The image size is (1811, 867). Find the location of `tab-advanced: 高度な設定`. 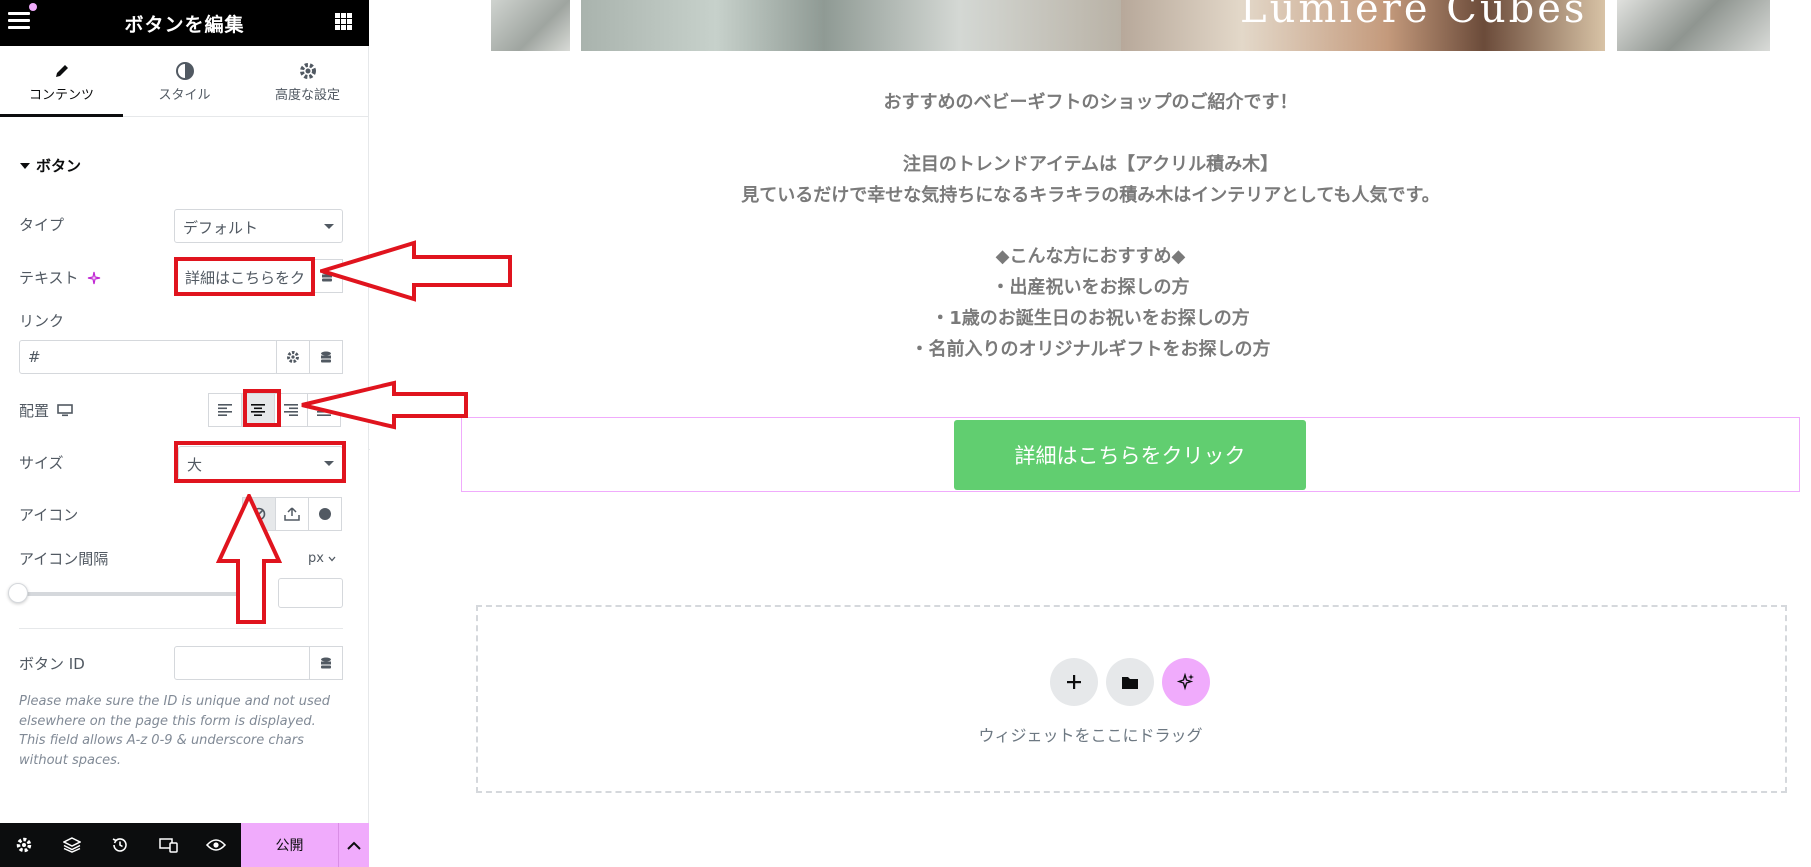

tab-advanced: 高度な設定 is located at coordinates (307, 81).